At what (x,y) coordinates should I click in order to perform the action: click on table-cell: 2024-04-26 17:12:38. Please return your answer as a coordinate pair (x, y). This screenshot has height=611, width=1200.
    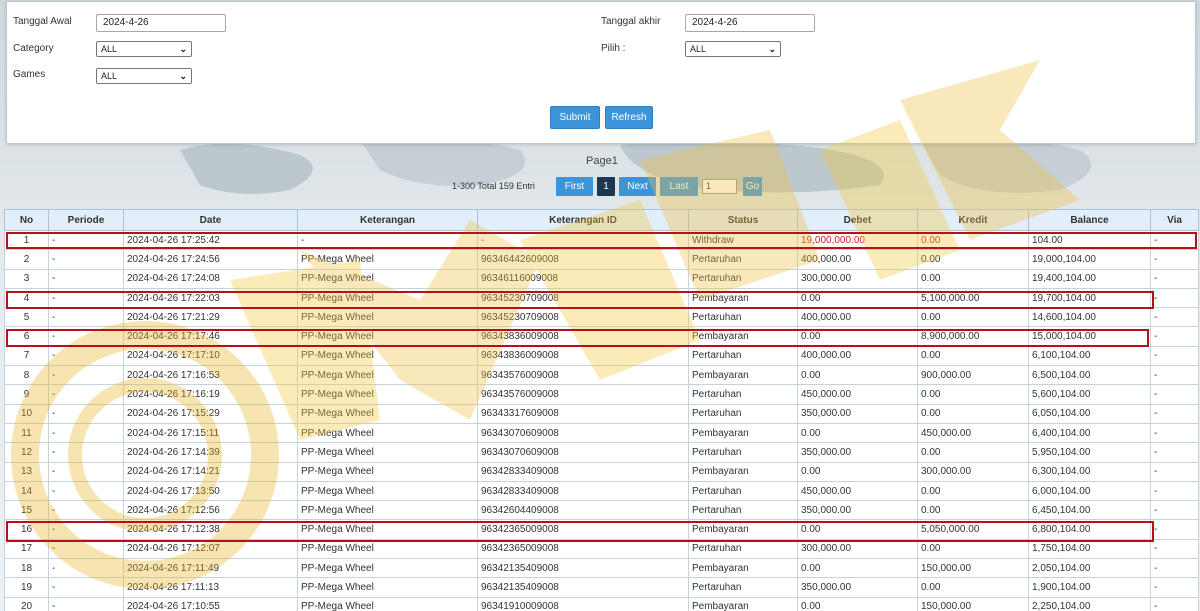
    Looking at the image, I should click on (210, 529).